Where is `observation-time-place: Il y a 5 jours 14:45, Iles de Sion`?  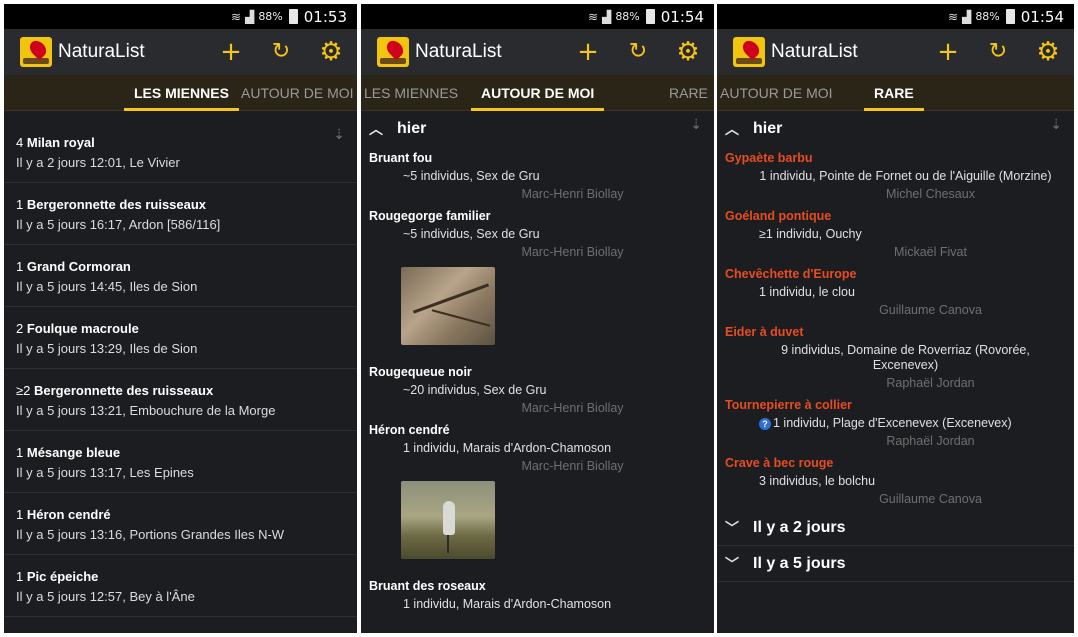
observation-time-place: Il y a 5 jours 14:45, Iles de Sion is located at coordinates (107, 286).